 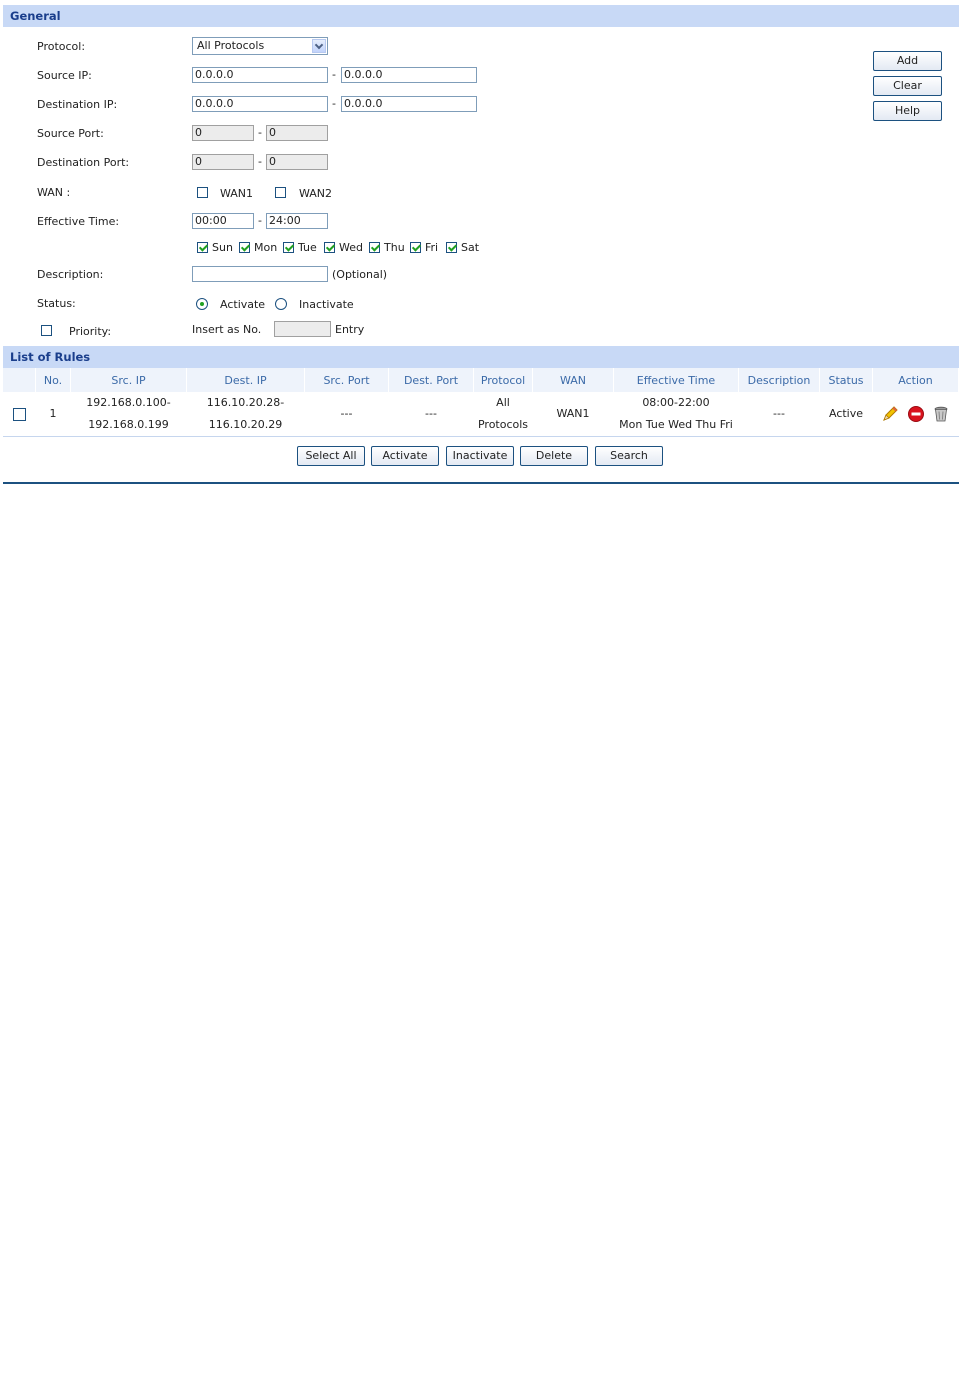 What do you see at coordinates (53, 380) in the screenshot?
I see `column-header: No.` at bounding box center [53, 380].